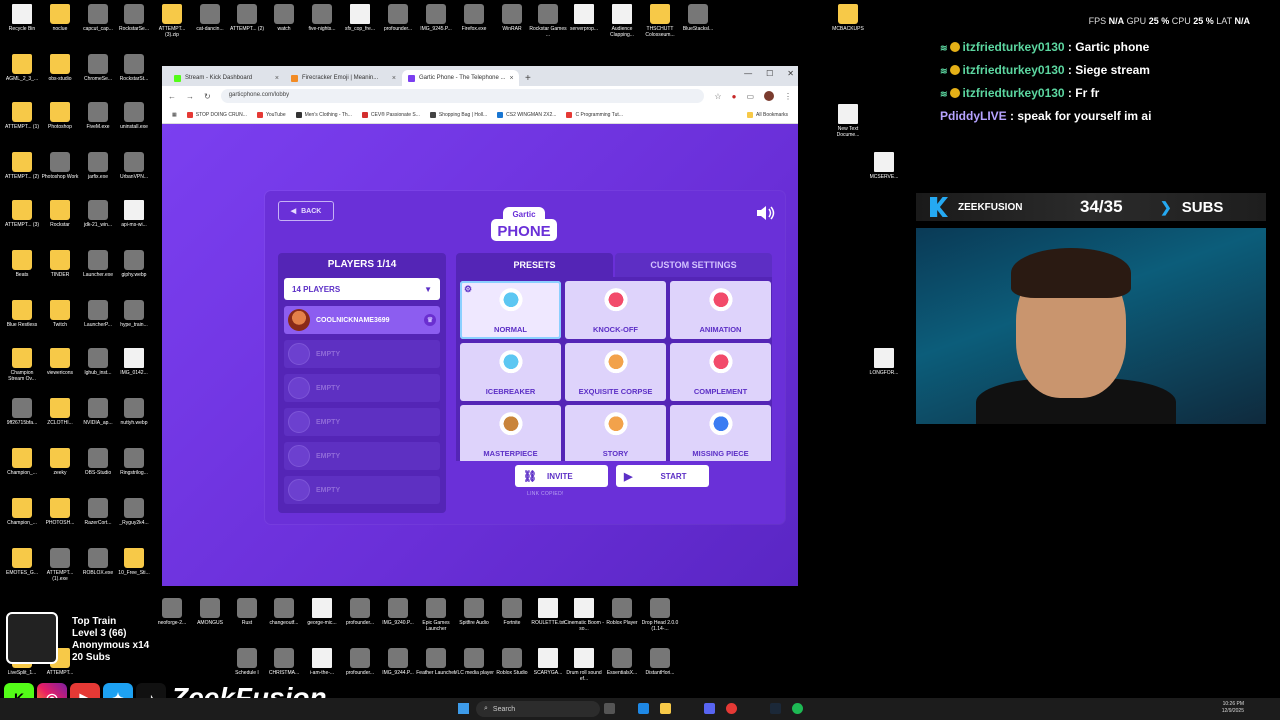 This screenshot has height=720, width=1280. What do you see at coordinates (462, 96) in the screenshot?
I see `url-input: garticphone.com/lobby` at bounding box center [462, 96].